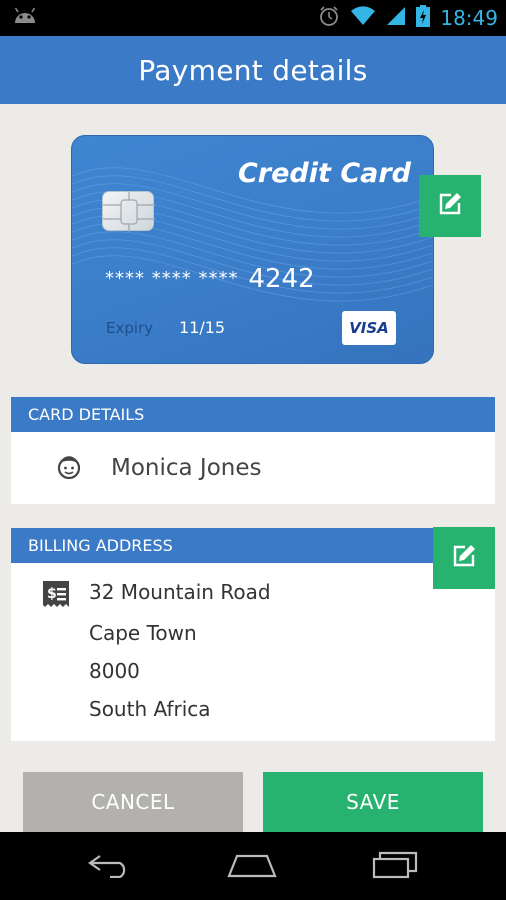 This screenshot has width=506, height=900. I want to click on app-bar: Payment details, so click(253, 70).